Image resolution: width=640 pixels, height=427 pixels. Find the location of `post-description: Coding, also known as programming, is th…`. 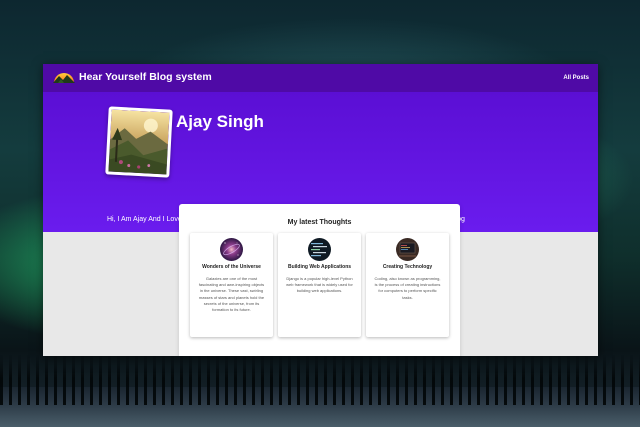

post-description: Coding, also known as programming, is th… is located at coordinates (407, 288).